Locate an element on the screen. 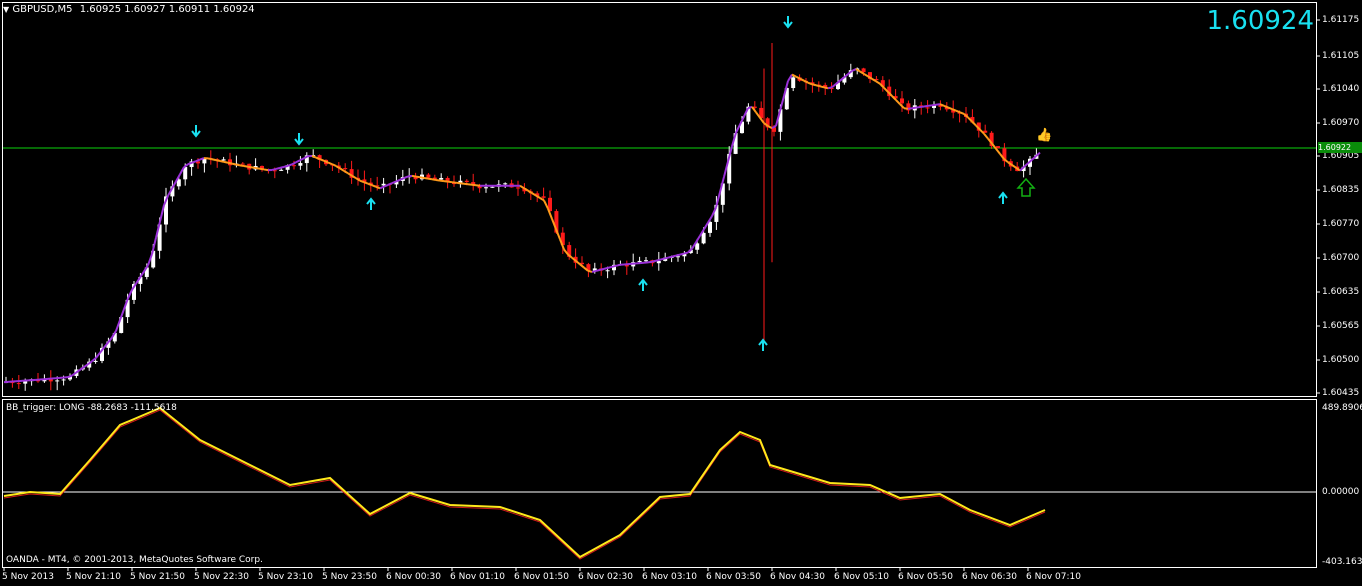 This screenshot has height=586, width=1362. time-label: 6 Nov 05:50 is located at coordinates (925, 577).